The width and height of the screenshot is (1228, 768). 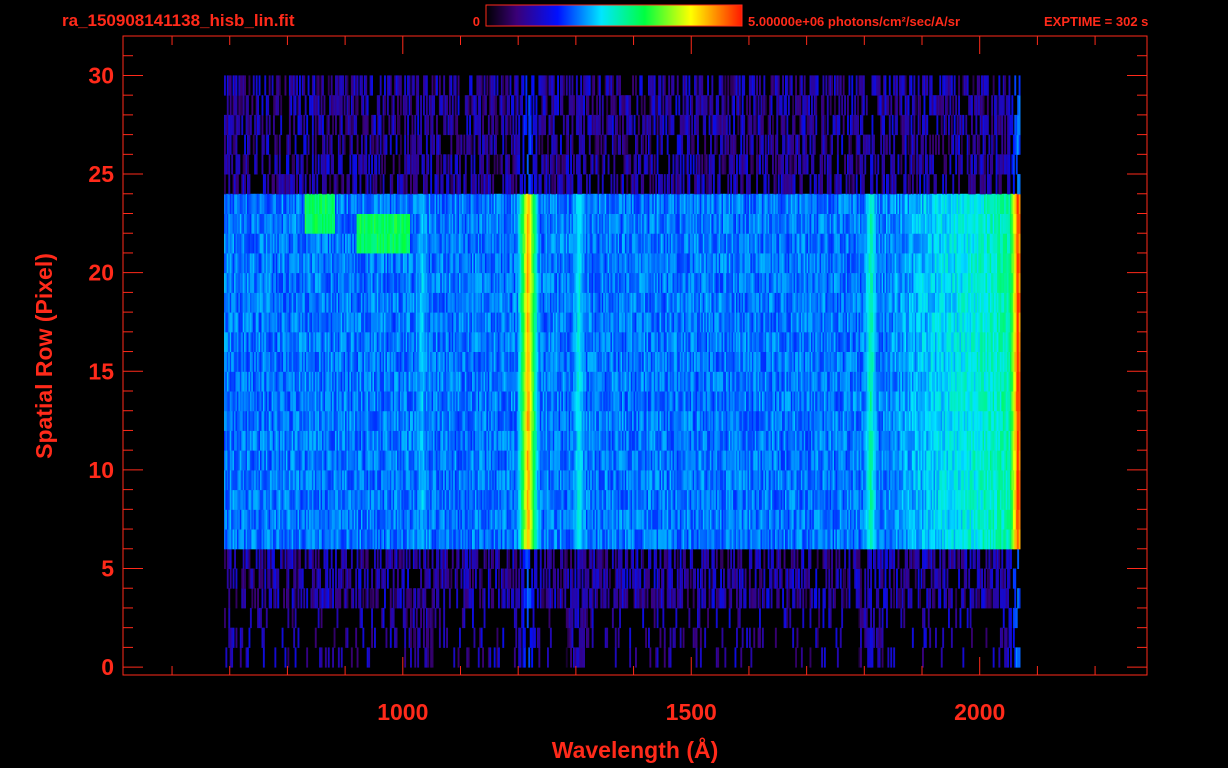 What do you see at coordinates (854, 21) in the screenshot?
I see `colorbar-max-label: 5.00000e+06 photons/cm²/sec/A/sr` at bounding box center [854, 21].